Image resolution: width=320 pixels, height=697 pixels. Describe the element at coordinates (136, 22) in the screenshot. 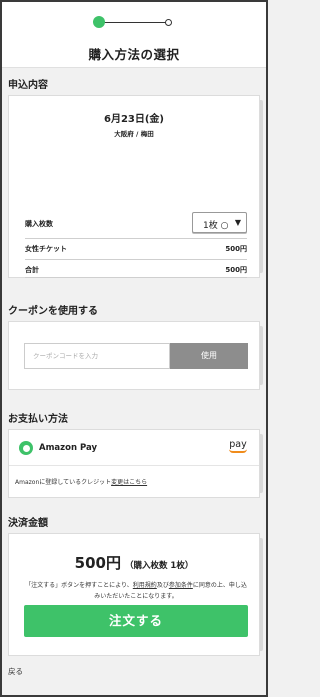

I see `stepper-line` at that location.